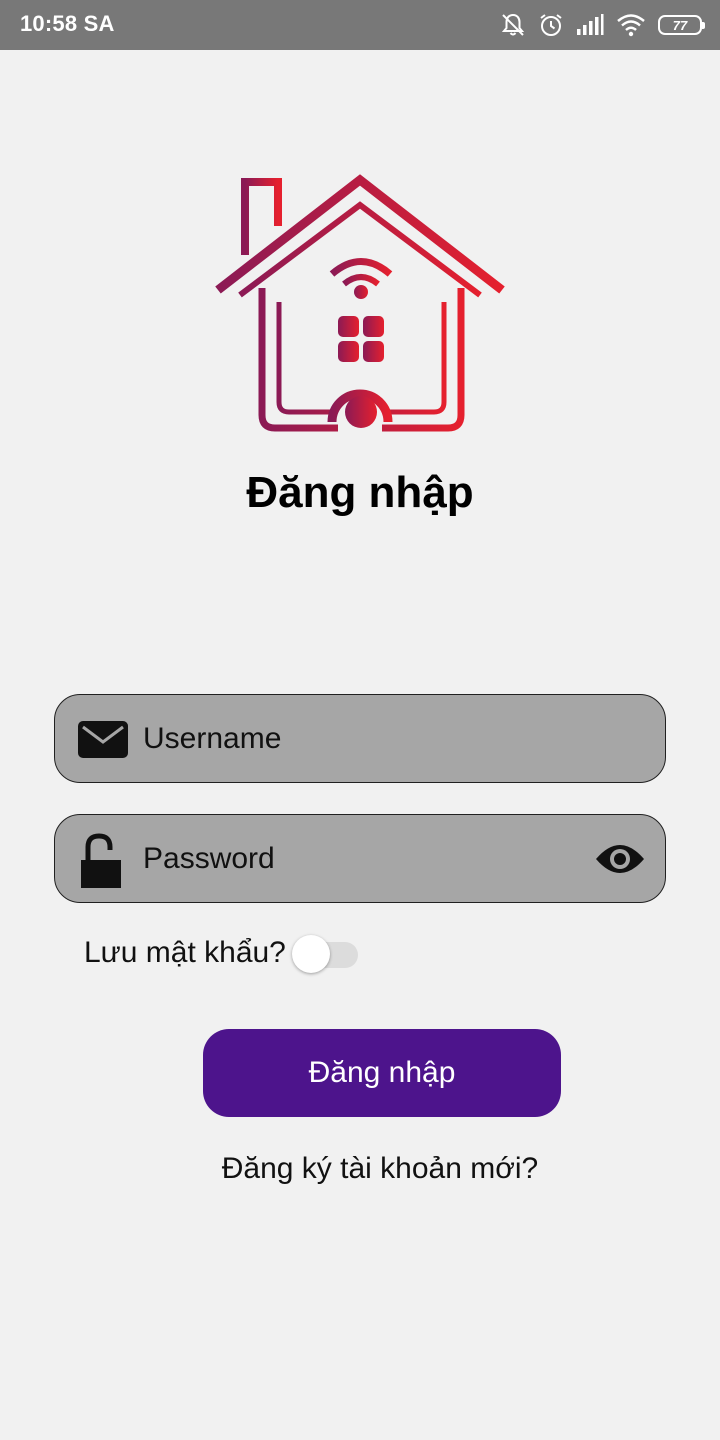 This screenshot has width=720, height=1440. I want to click on remember-password-toggle, so click(324, 953).